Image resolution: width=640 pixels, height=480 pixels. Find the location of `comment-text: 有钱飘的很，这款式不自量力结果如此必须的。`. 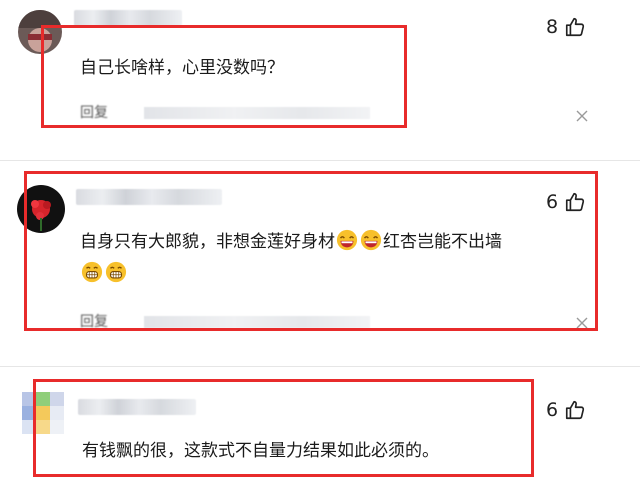

comment-text: 有钱飘的很，这款式不自量力结果如此必须的。 is located at coordinates (260, 451).